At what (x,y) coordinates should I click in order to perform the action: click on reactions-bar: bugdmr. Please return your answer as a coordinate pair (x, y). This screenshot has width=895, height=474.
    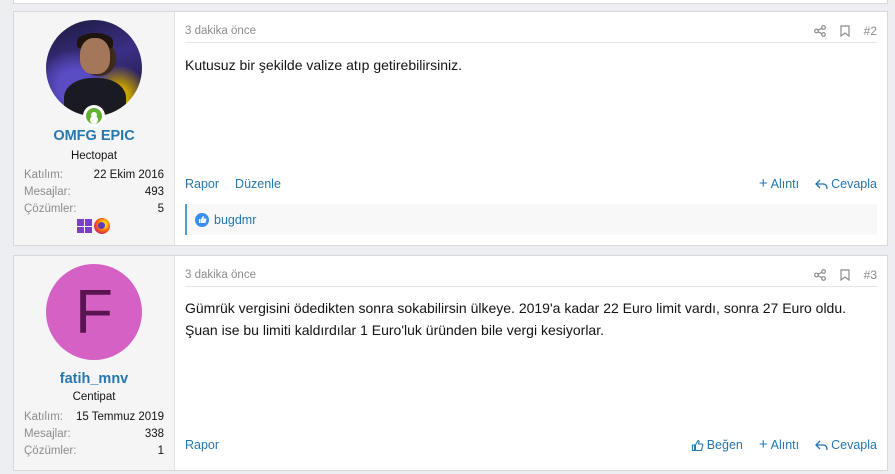
    Looking at the image, I should click on (531, 219).